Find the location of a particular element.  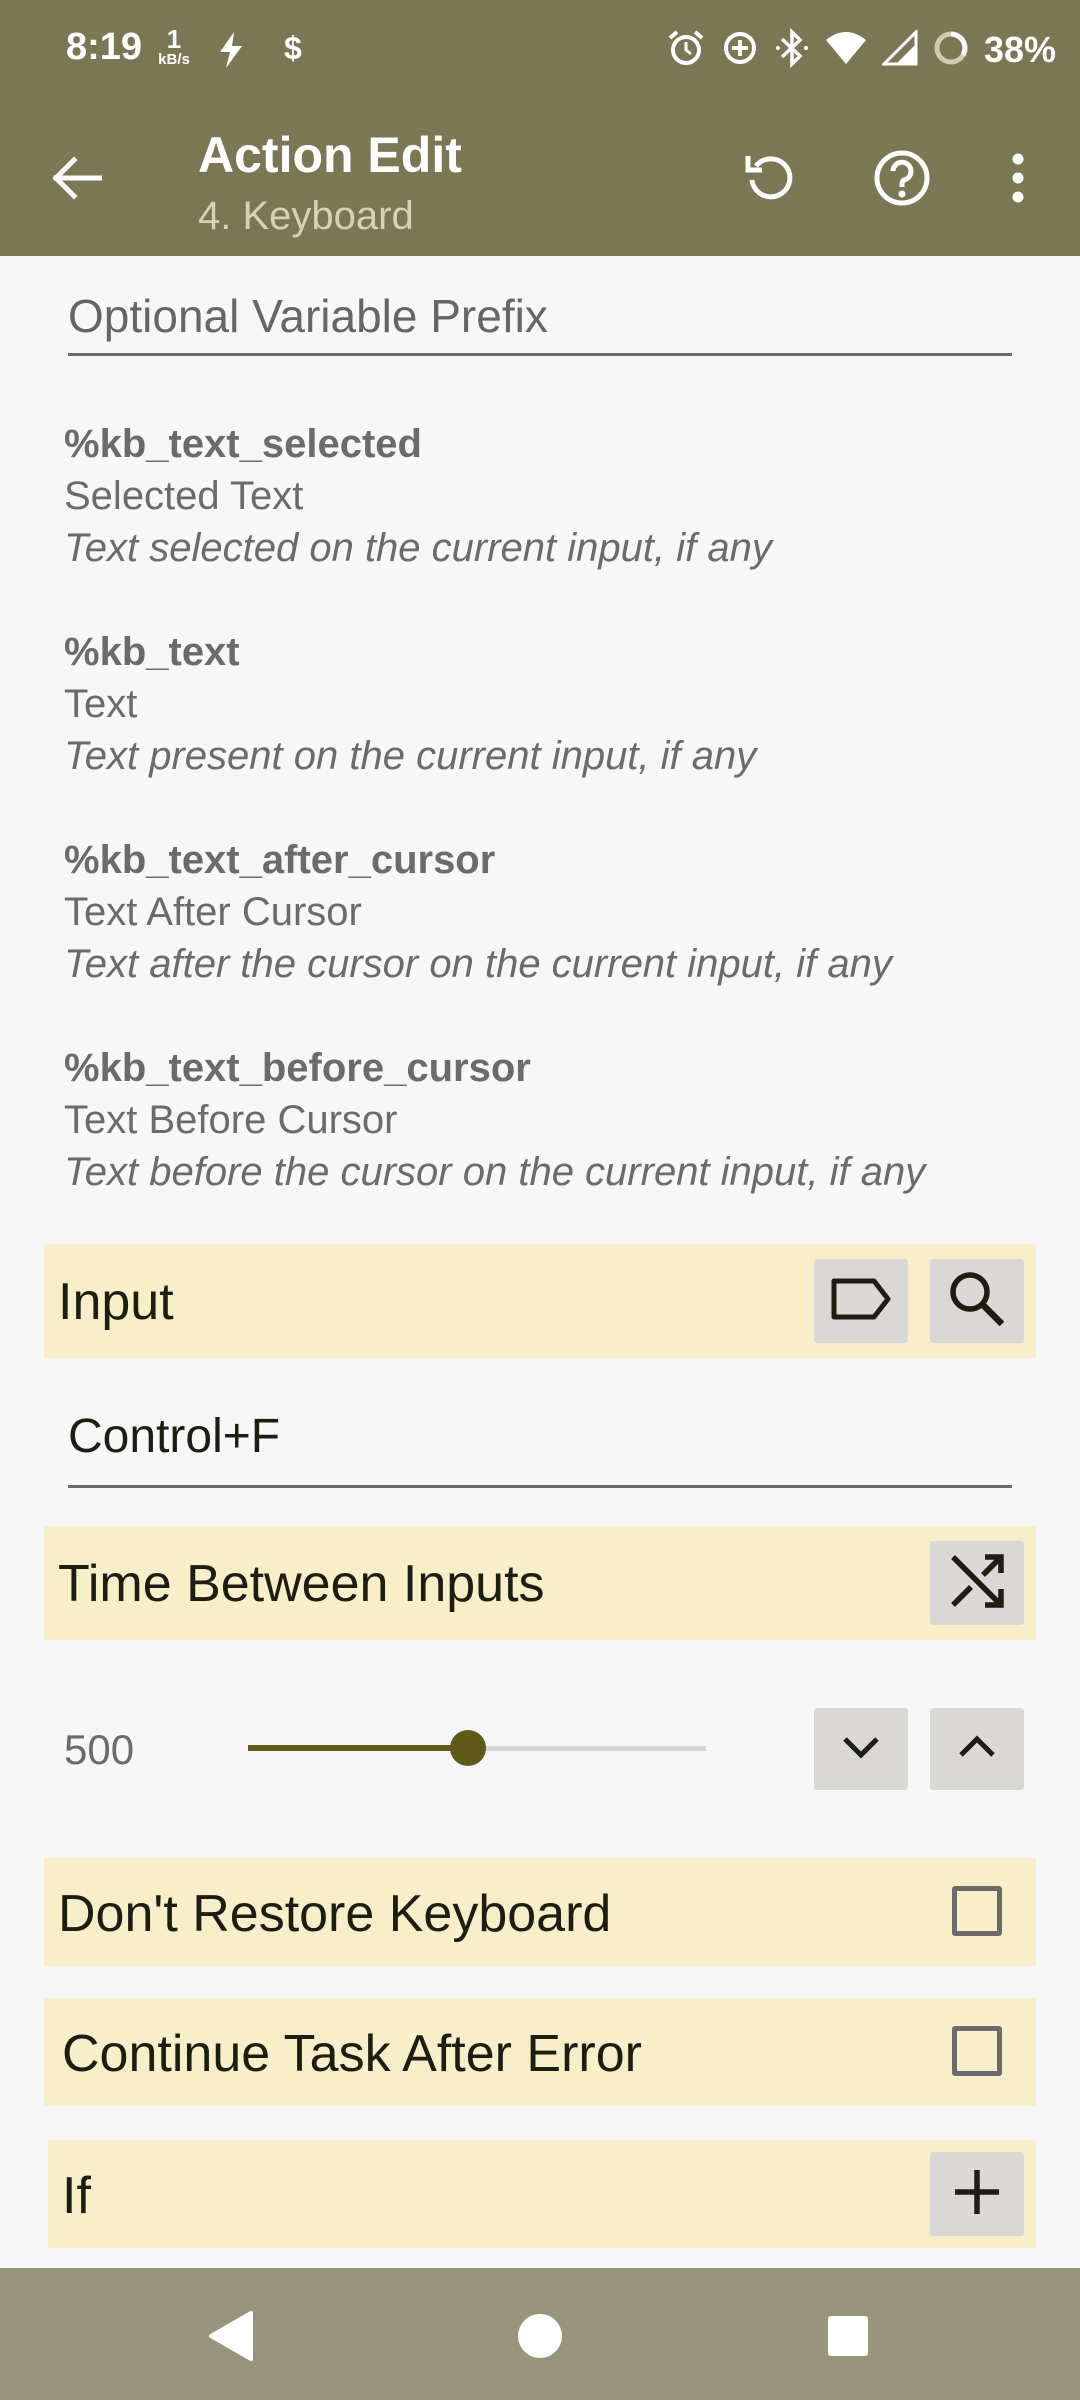

continue-after-error-row: Continue Task After Error is located at coordinates (540, 2052).